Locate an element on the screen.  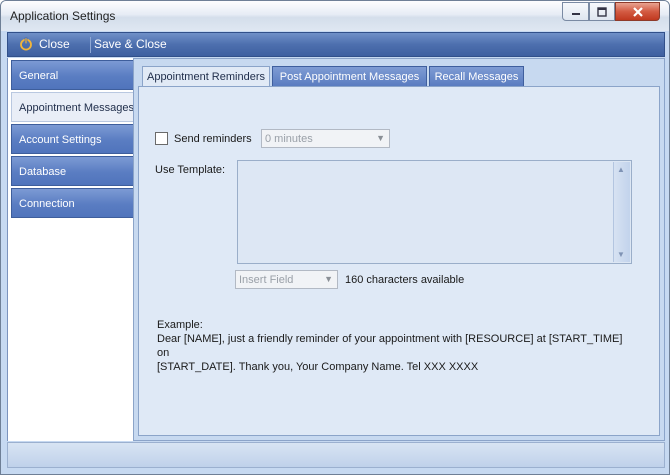
template-textarea: ▲ ▼ is located at coordinates (434, 212).